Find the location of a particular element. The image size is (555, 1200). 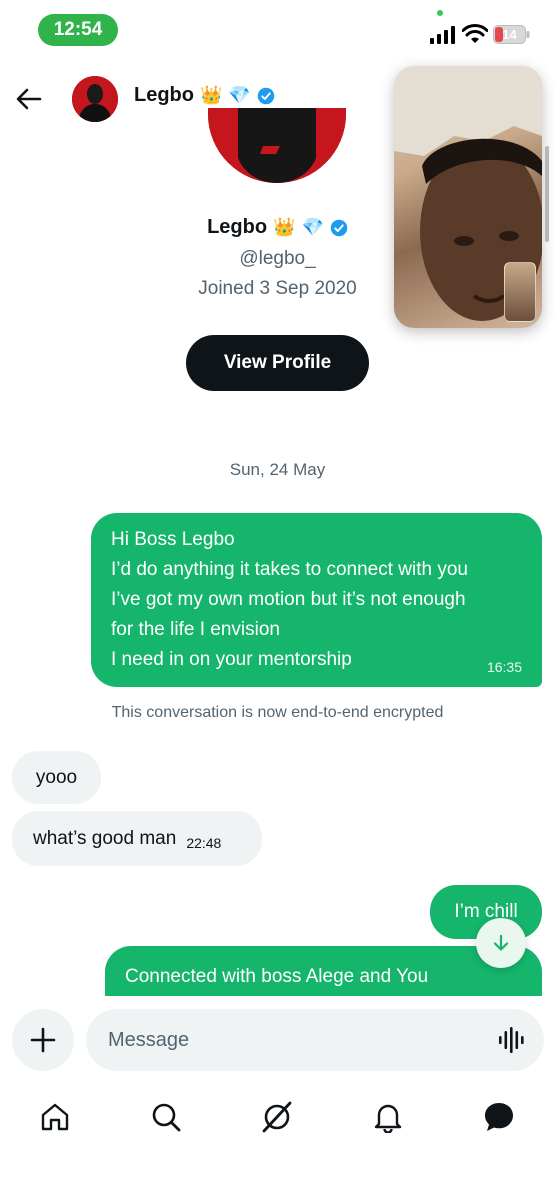

received-message-bubble: yooo is located at coordinates (56, 777).